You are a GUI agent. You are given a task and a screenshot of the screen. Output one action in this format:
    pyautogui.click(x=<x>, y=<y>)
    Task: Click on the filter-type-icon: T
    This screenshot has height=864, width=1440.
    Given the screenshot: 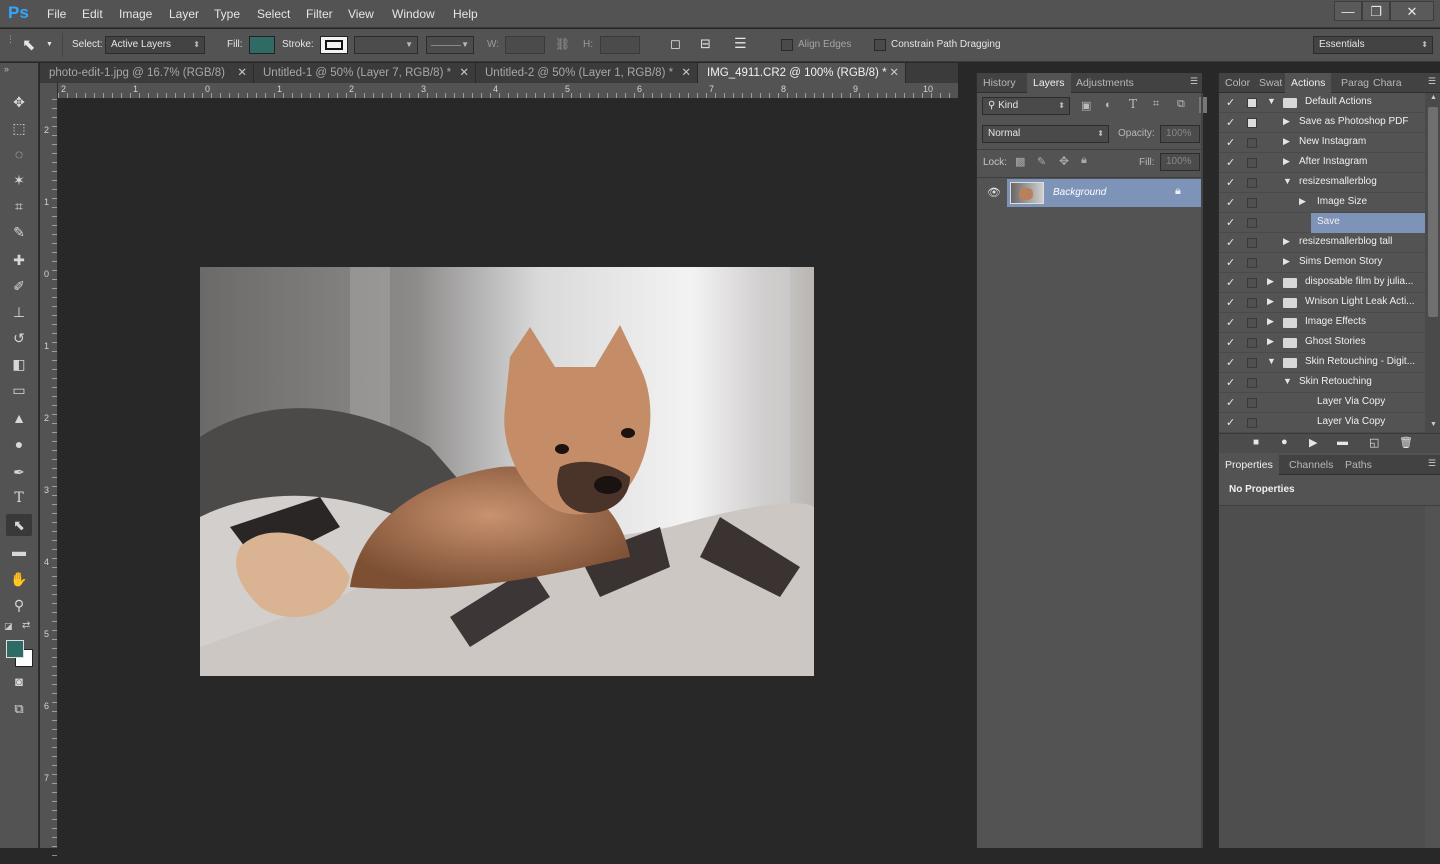 What is the action you would take?
    pyautogui.click(x=1133, y=104)
    